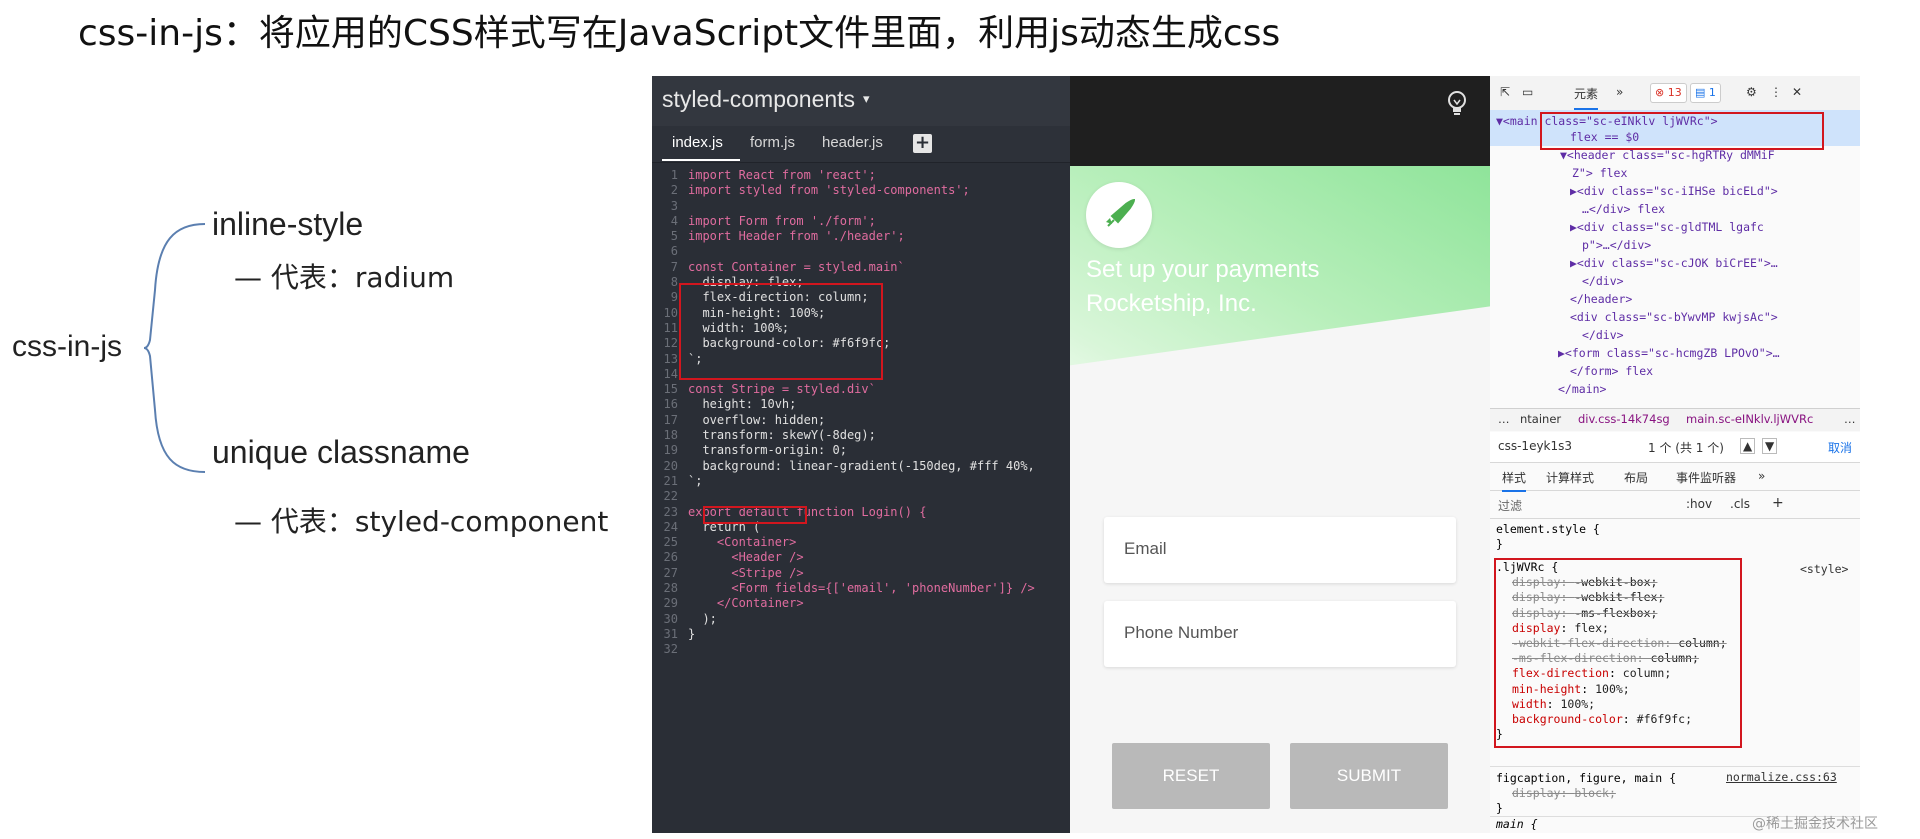  I want to click on code-line: 22, so click(861, 496).